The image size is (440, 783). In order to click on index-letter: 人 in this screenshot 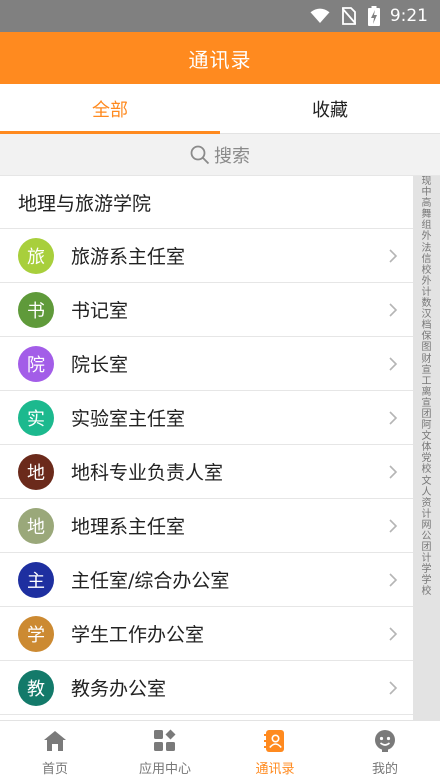, I will do `click(427, 492)`.